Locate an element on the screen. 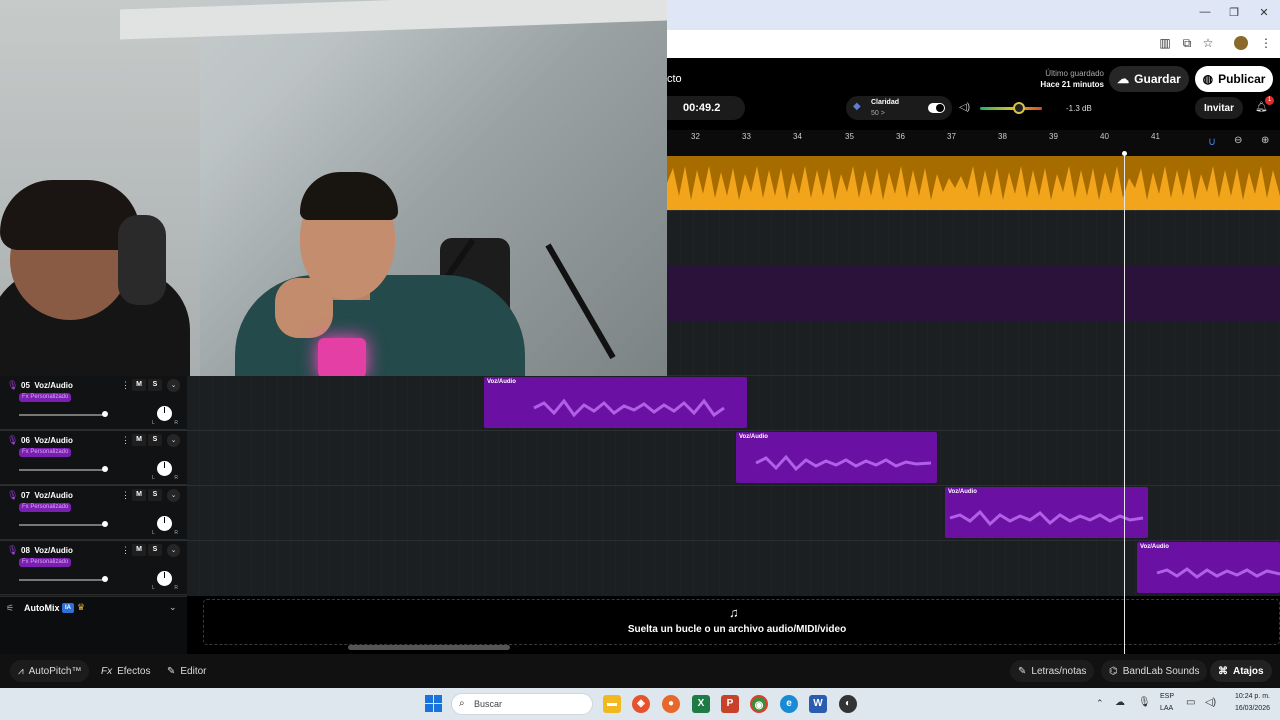  windows-start-icon is located at coordinates (433, 703).